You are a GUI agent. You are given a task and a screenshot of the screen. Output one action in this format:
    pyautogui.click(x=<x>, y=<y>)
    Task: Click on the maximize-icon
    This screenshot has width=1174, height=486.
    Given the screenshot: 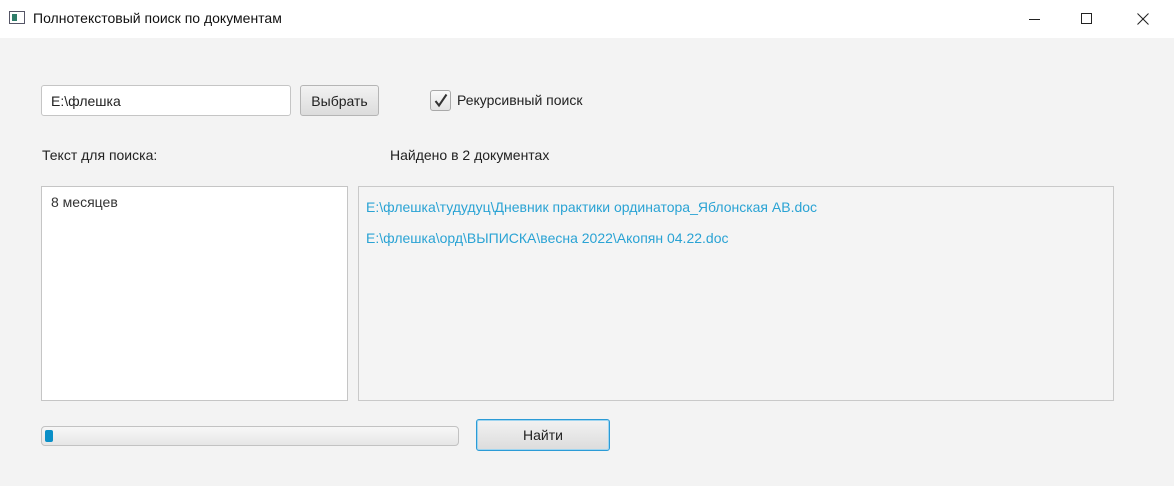 What is the action you would take?
    pyautogui.click(x=1086, y=18)
    